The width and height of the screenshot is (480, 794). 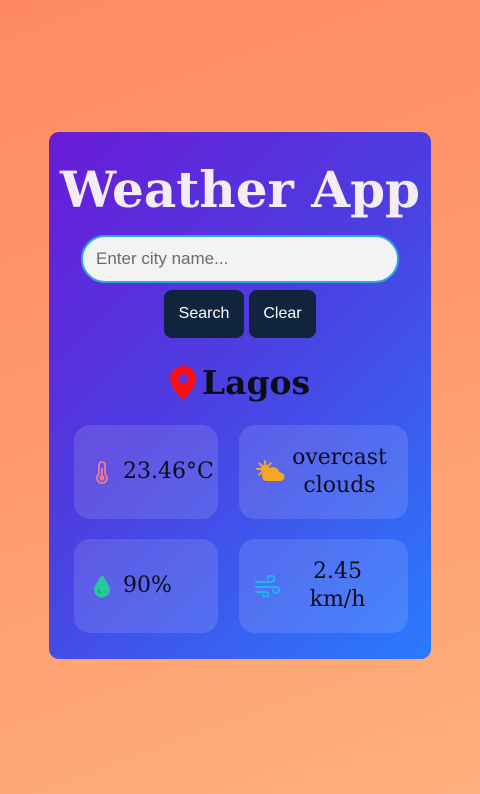 I want to click on humidity-tile: 90%, so click(x=146, y=586).